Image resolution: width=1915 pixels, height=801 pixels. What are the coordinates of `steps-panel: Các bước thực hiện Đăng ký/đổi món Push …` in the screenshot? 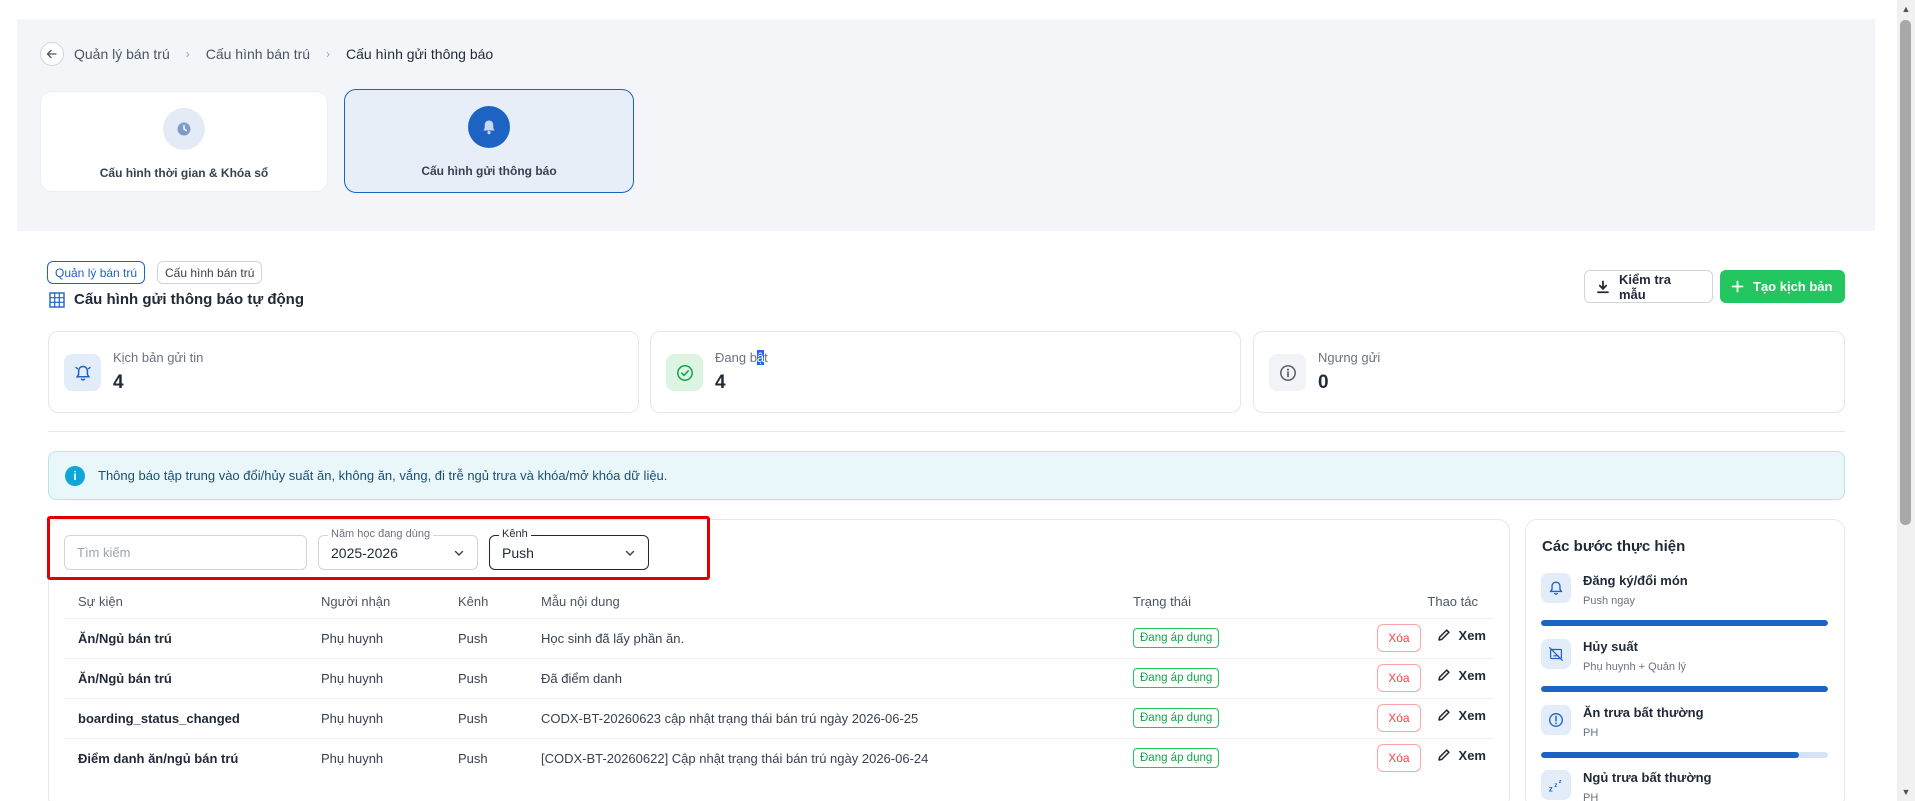 It's located at (1685, 660).